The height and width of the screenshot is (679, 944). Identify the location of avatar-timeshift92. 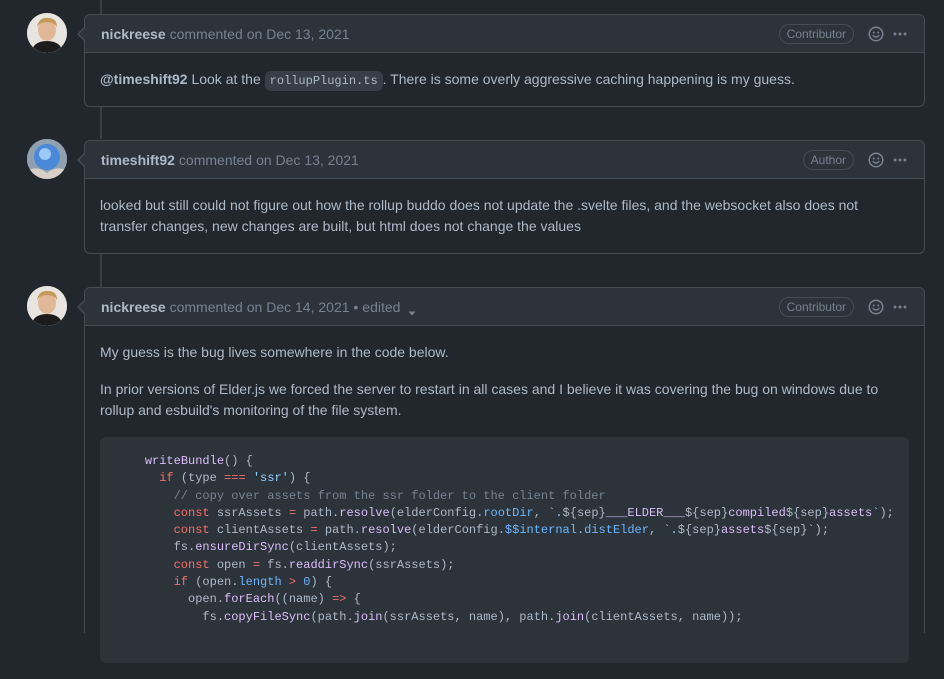
(47, 159).